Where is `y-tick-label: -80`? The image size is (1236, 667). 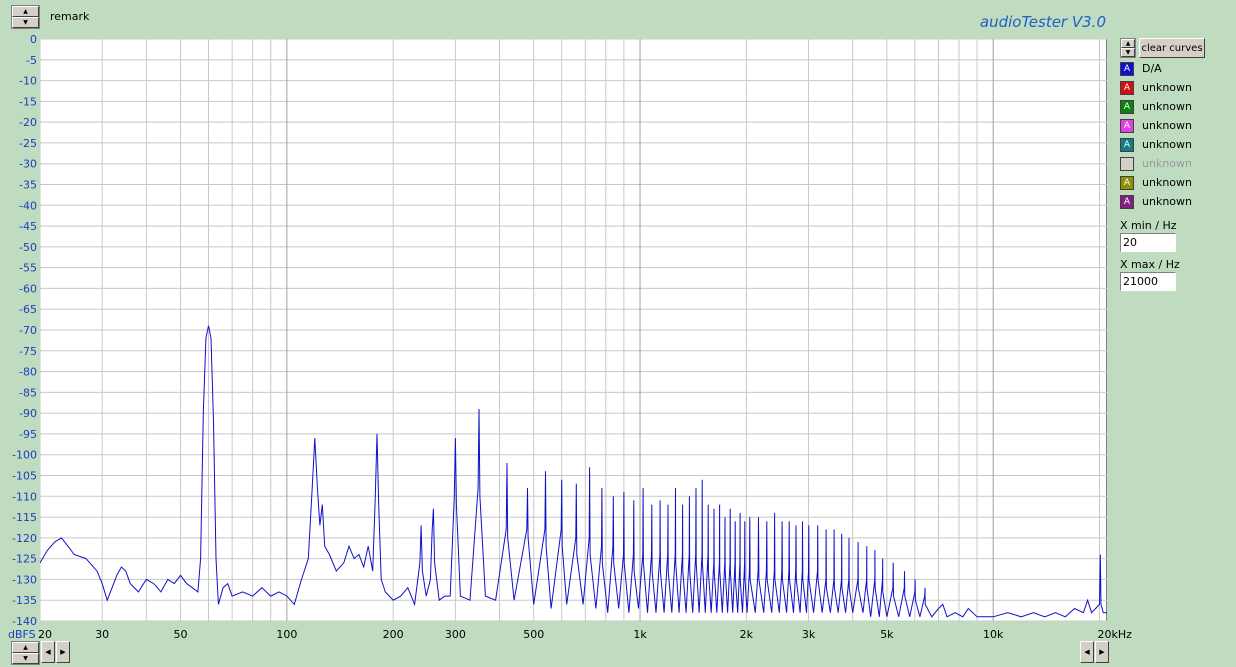 y-tick-label: -80 is located at coordinates (28, 372).